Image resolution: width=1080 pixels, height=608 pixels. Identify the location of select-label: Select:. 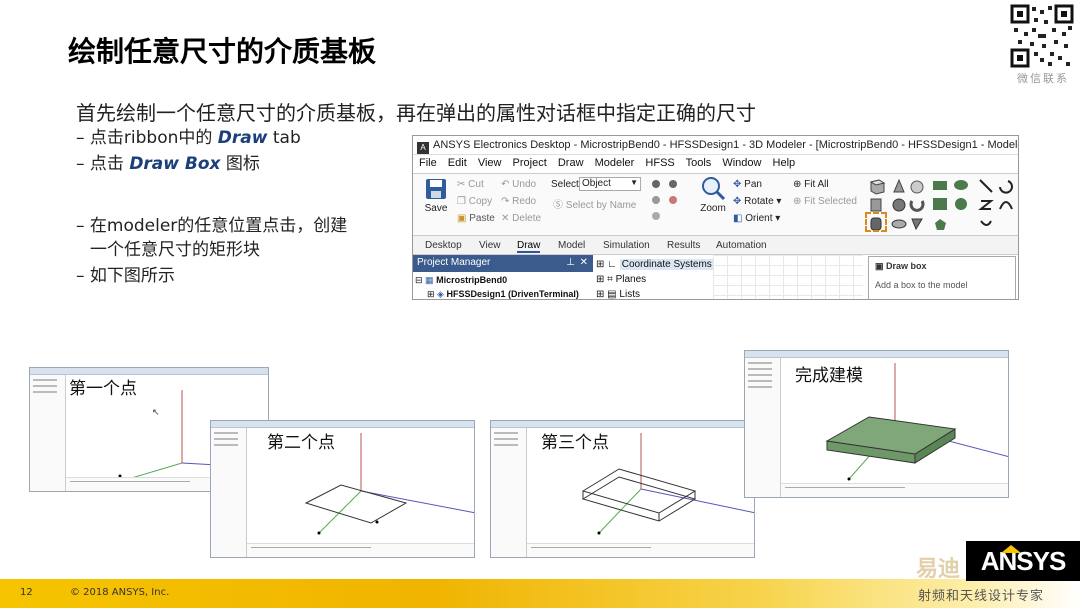
(566, 184).